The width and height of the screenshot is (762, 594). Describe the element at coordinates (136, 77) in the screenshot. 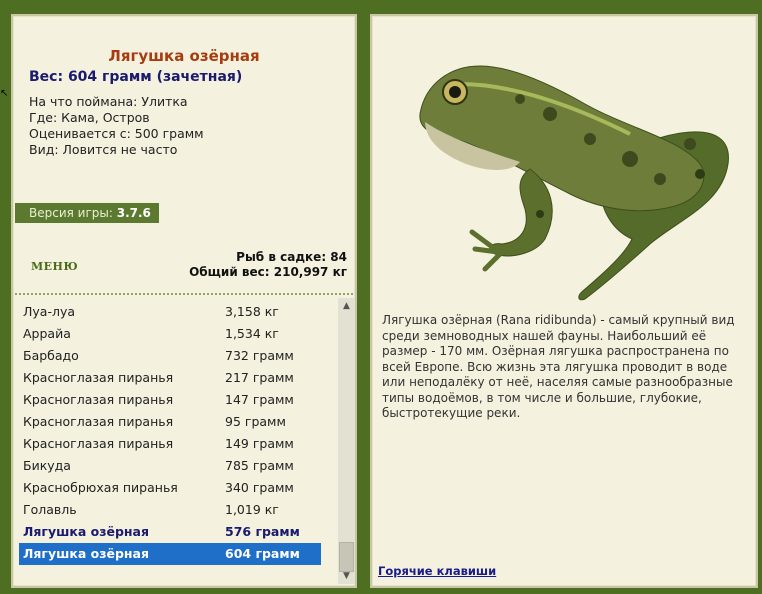

I see `fish-weight: Вес: 604 грамм (зачетная)` at that location.